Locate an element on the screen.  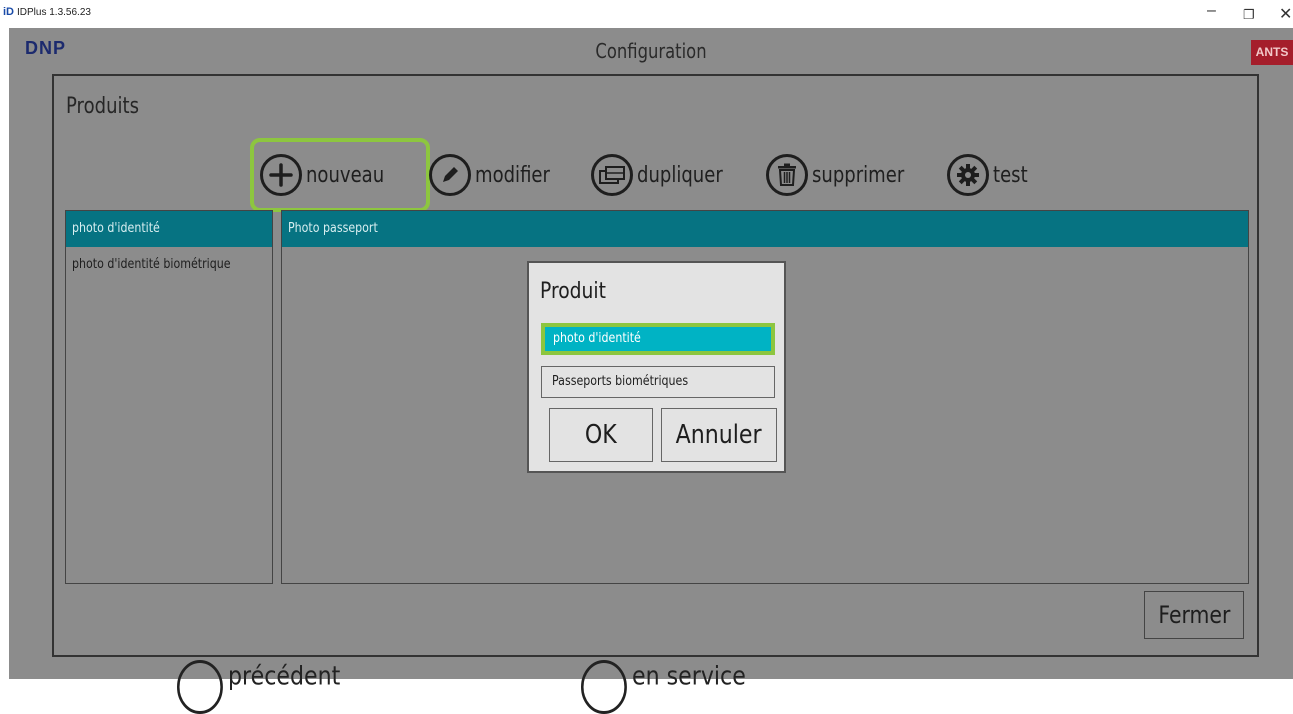
duplicate-label: dupliquer is located at coordinates (680, 175).